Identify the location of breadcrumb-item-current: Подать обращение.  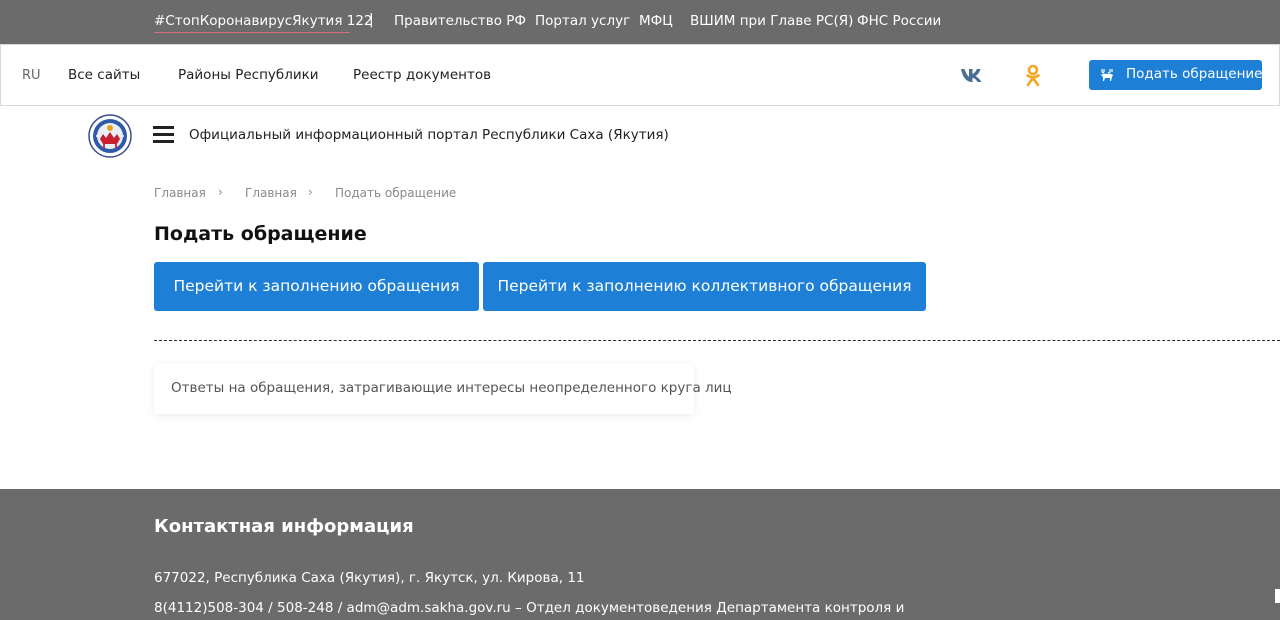
(396, 193).